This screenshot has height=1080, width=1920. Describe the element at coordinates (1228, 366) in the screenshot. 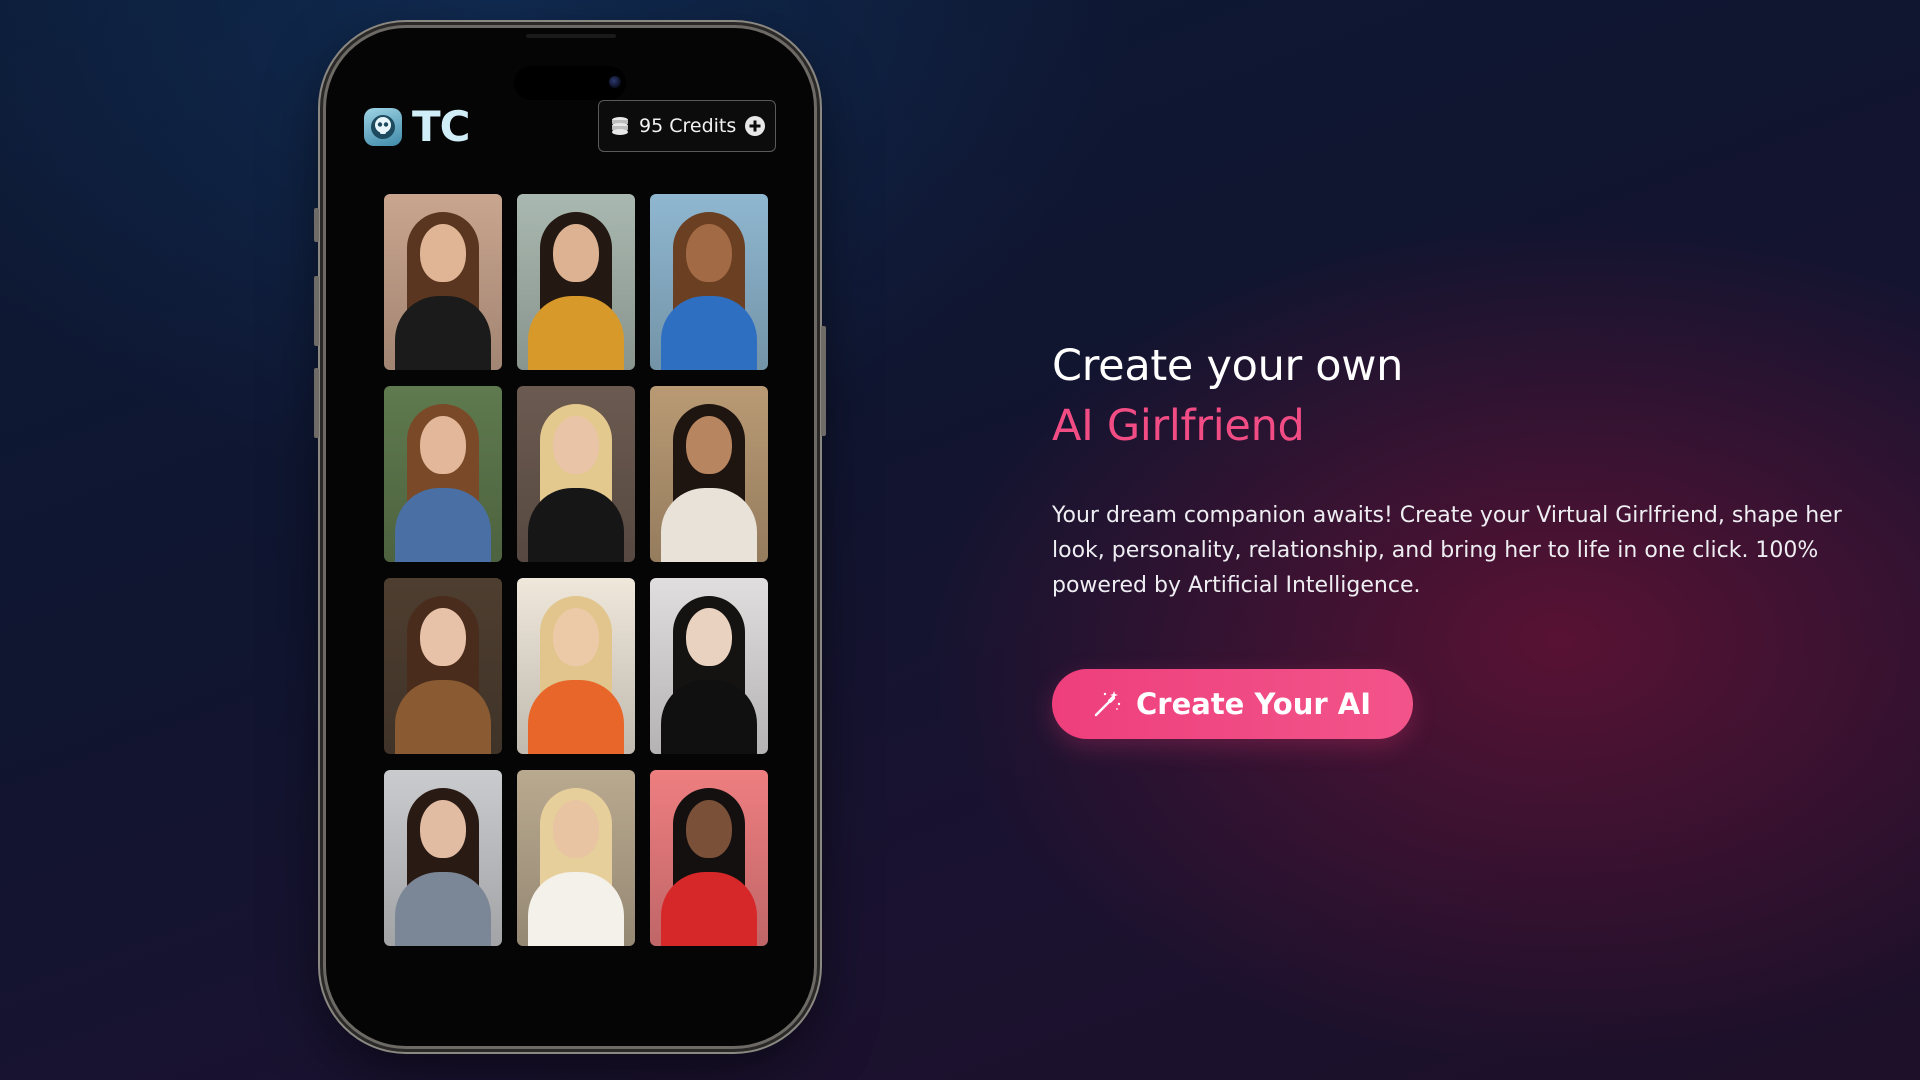

I see `hero-title-line1: Create your own` at that location.